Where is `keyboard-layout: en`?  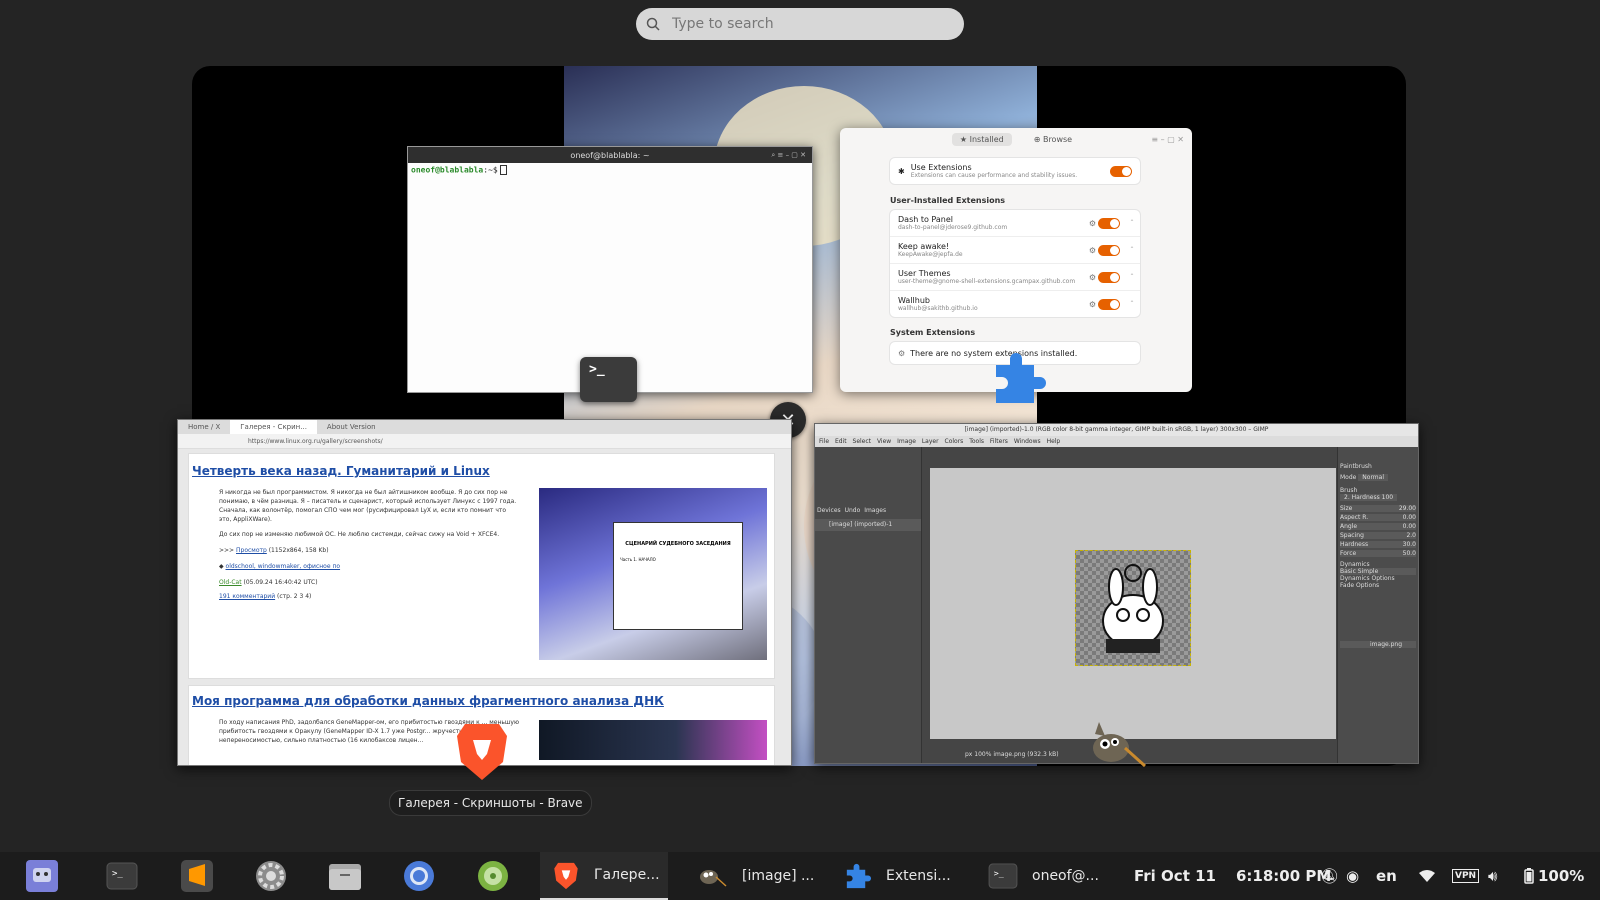
keyboard-layout: en is located at coordinates (1386, 876).